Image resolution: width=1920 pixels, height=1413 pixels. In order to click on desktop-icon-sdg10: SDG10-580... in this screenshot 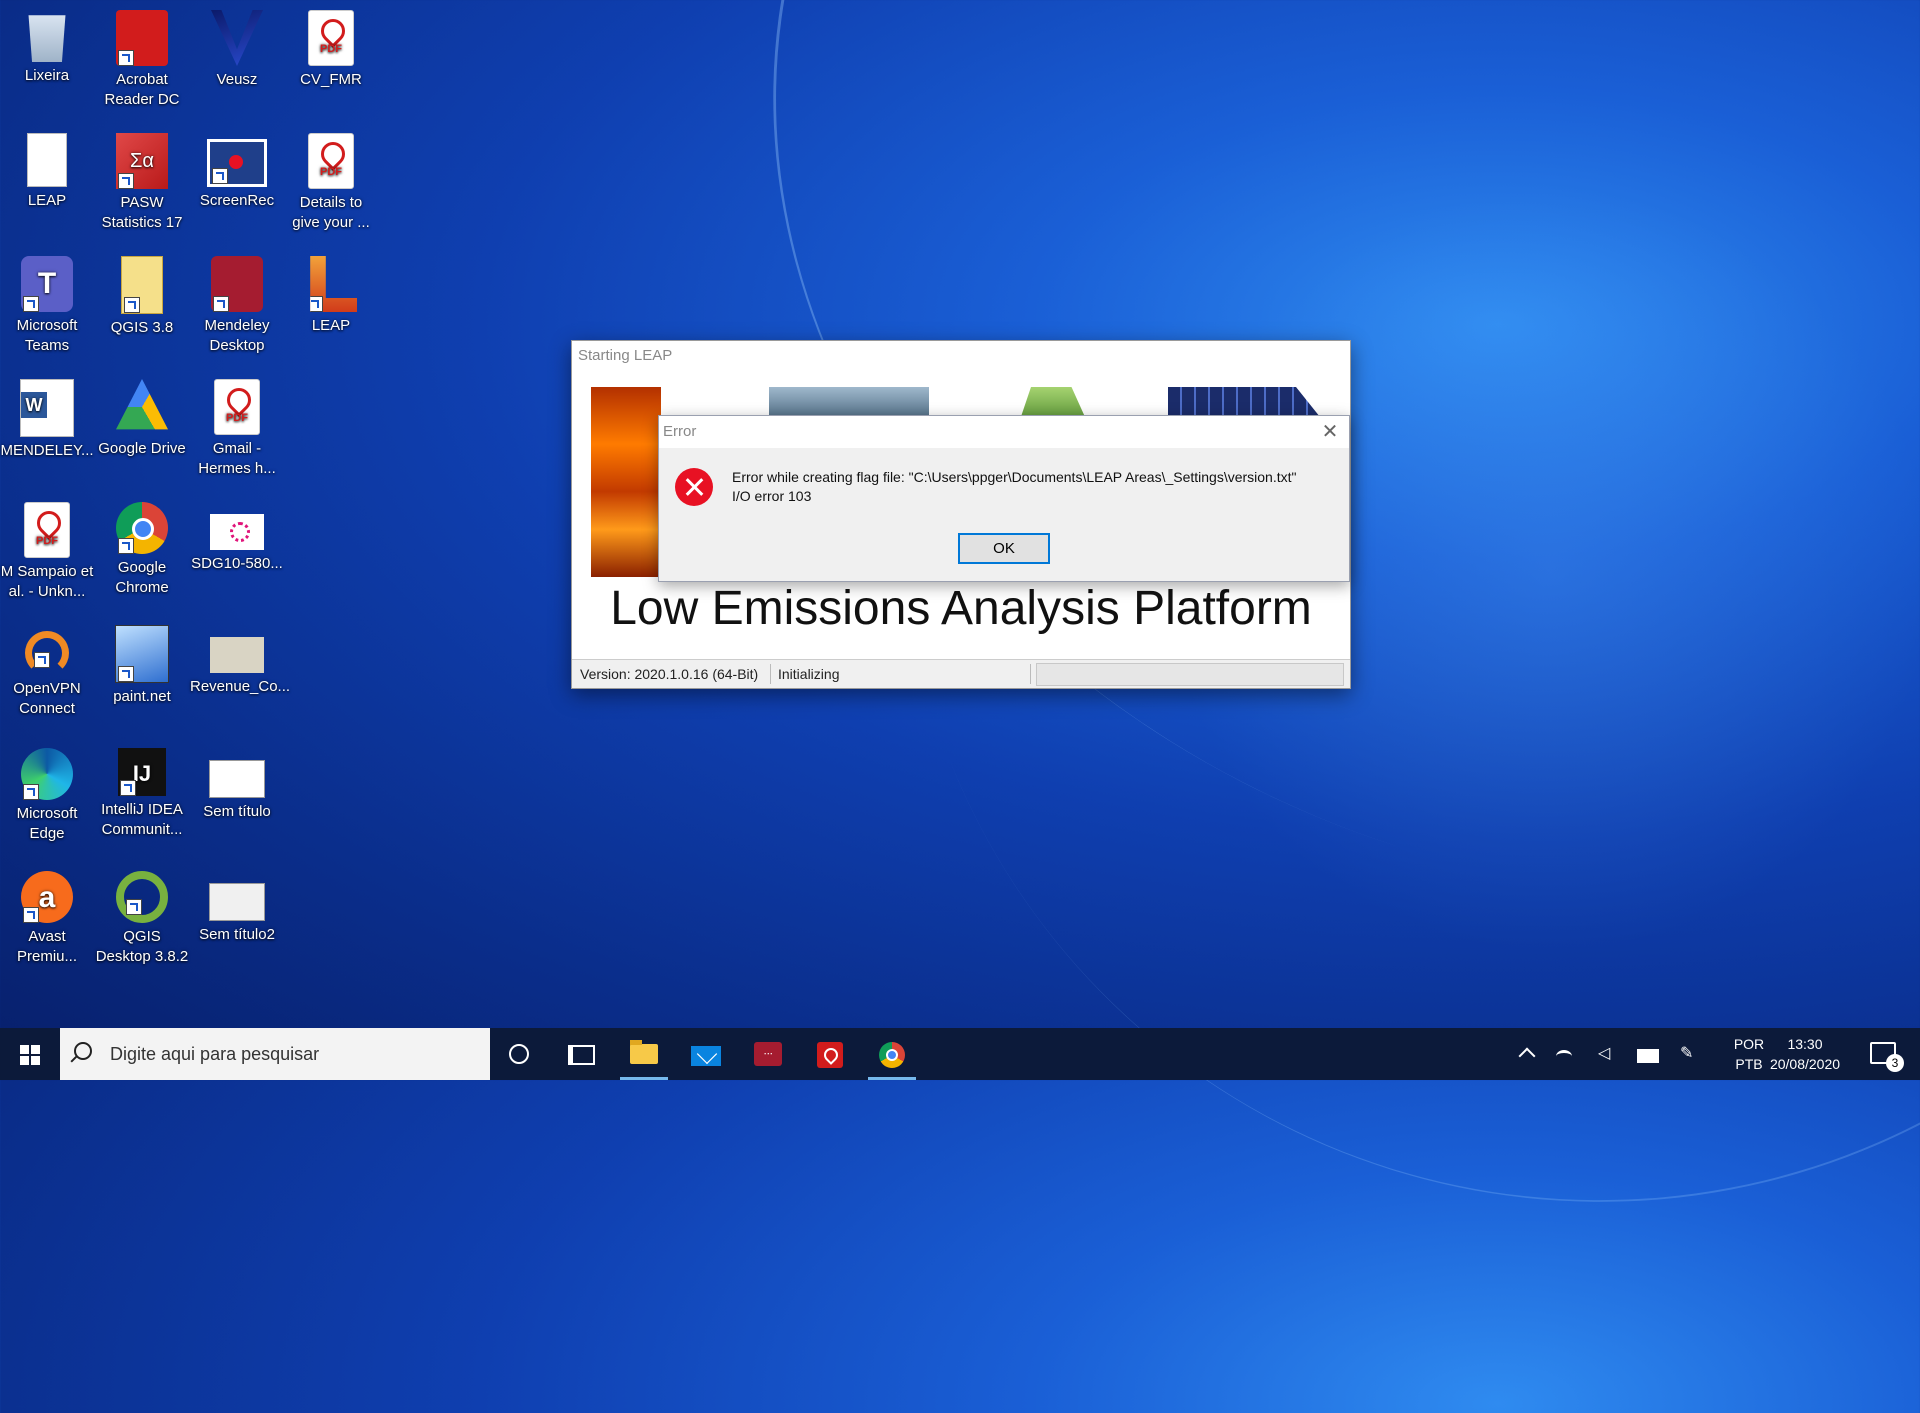, I will do `click(237, 535)`.